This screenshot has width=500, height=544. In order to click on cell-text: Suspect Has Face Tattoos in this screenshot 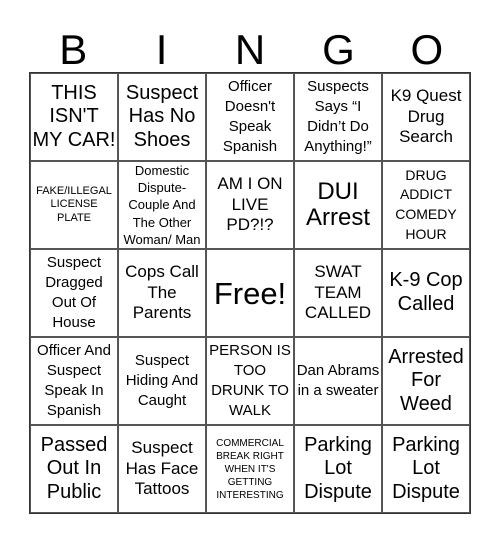, I will do `click(162, 468)`.